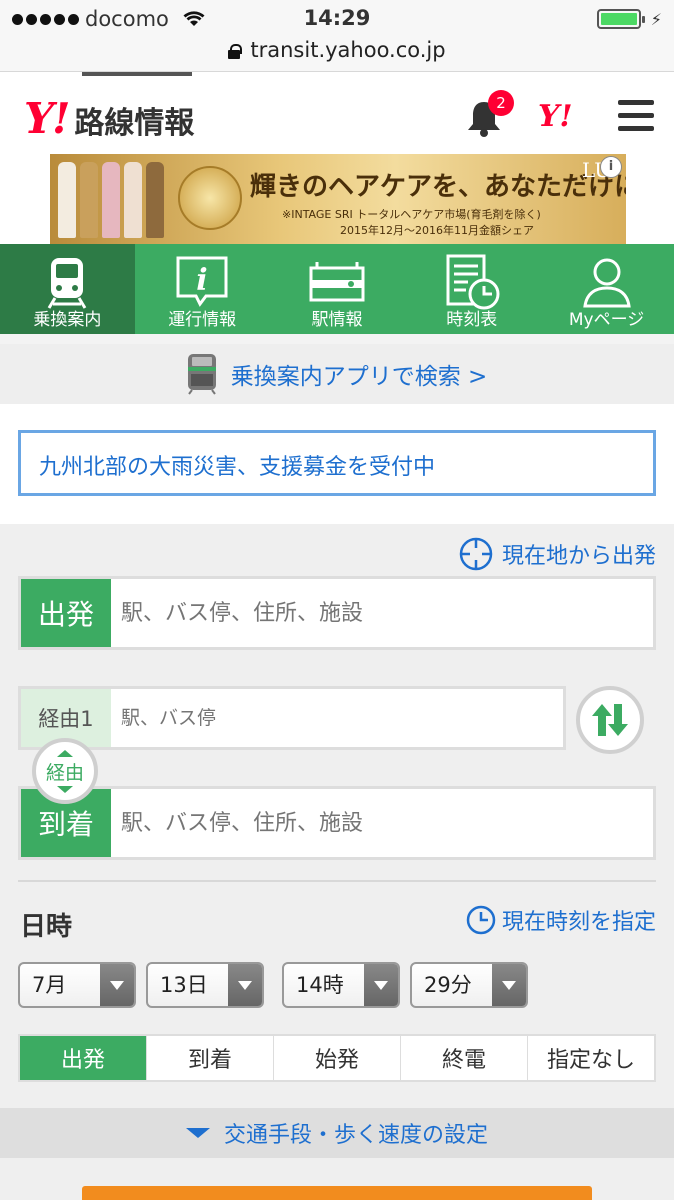 This screenshot has height=1200, width=674. What do you see at coordinates (337, 36) in the screenshot?
I see `status-bar: docomo 14:29 ⚡ transit.yahoo.co.jp` at bounding box center [337, 36].